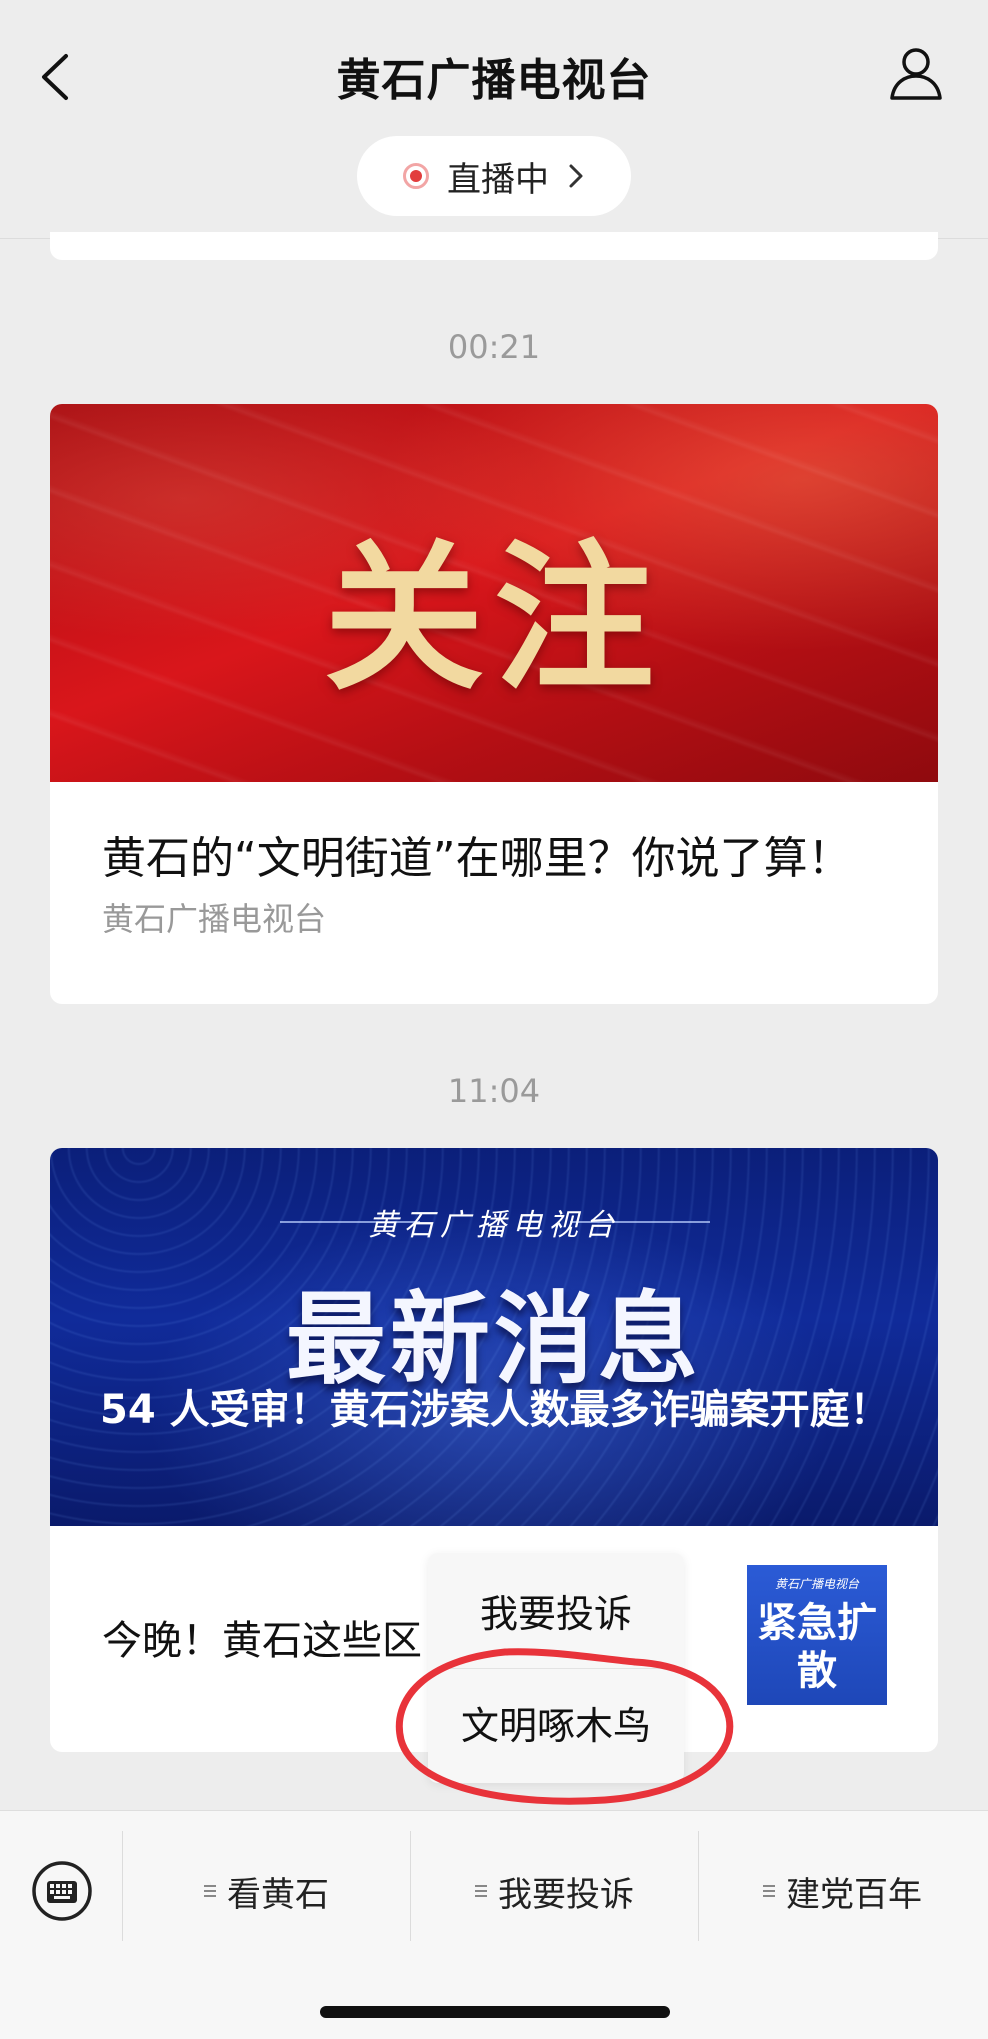 This screenshot has width=988, height=2039. What do you see at coordinates (854, 1894) in the screenshot?
I see `menu-item-label: 建党百年` at bounding box center [854, 1894].